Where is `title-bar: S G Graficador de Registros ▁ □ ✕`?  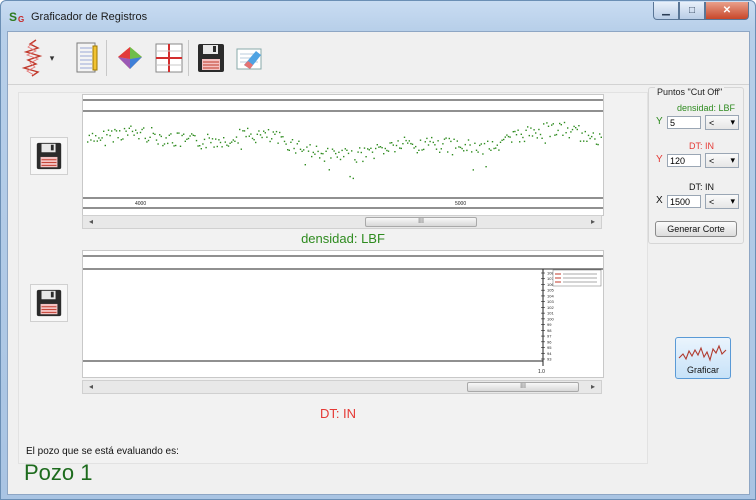
title-bar: S G Graficador de Registros ▁ □ ✕ is located at coordinates (378, 16).